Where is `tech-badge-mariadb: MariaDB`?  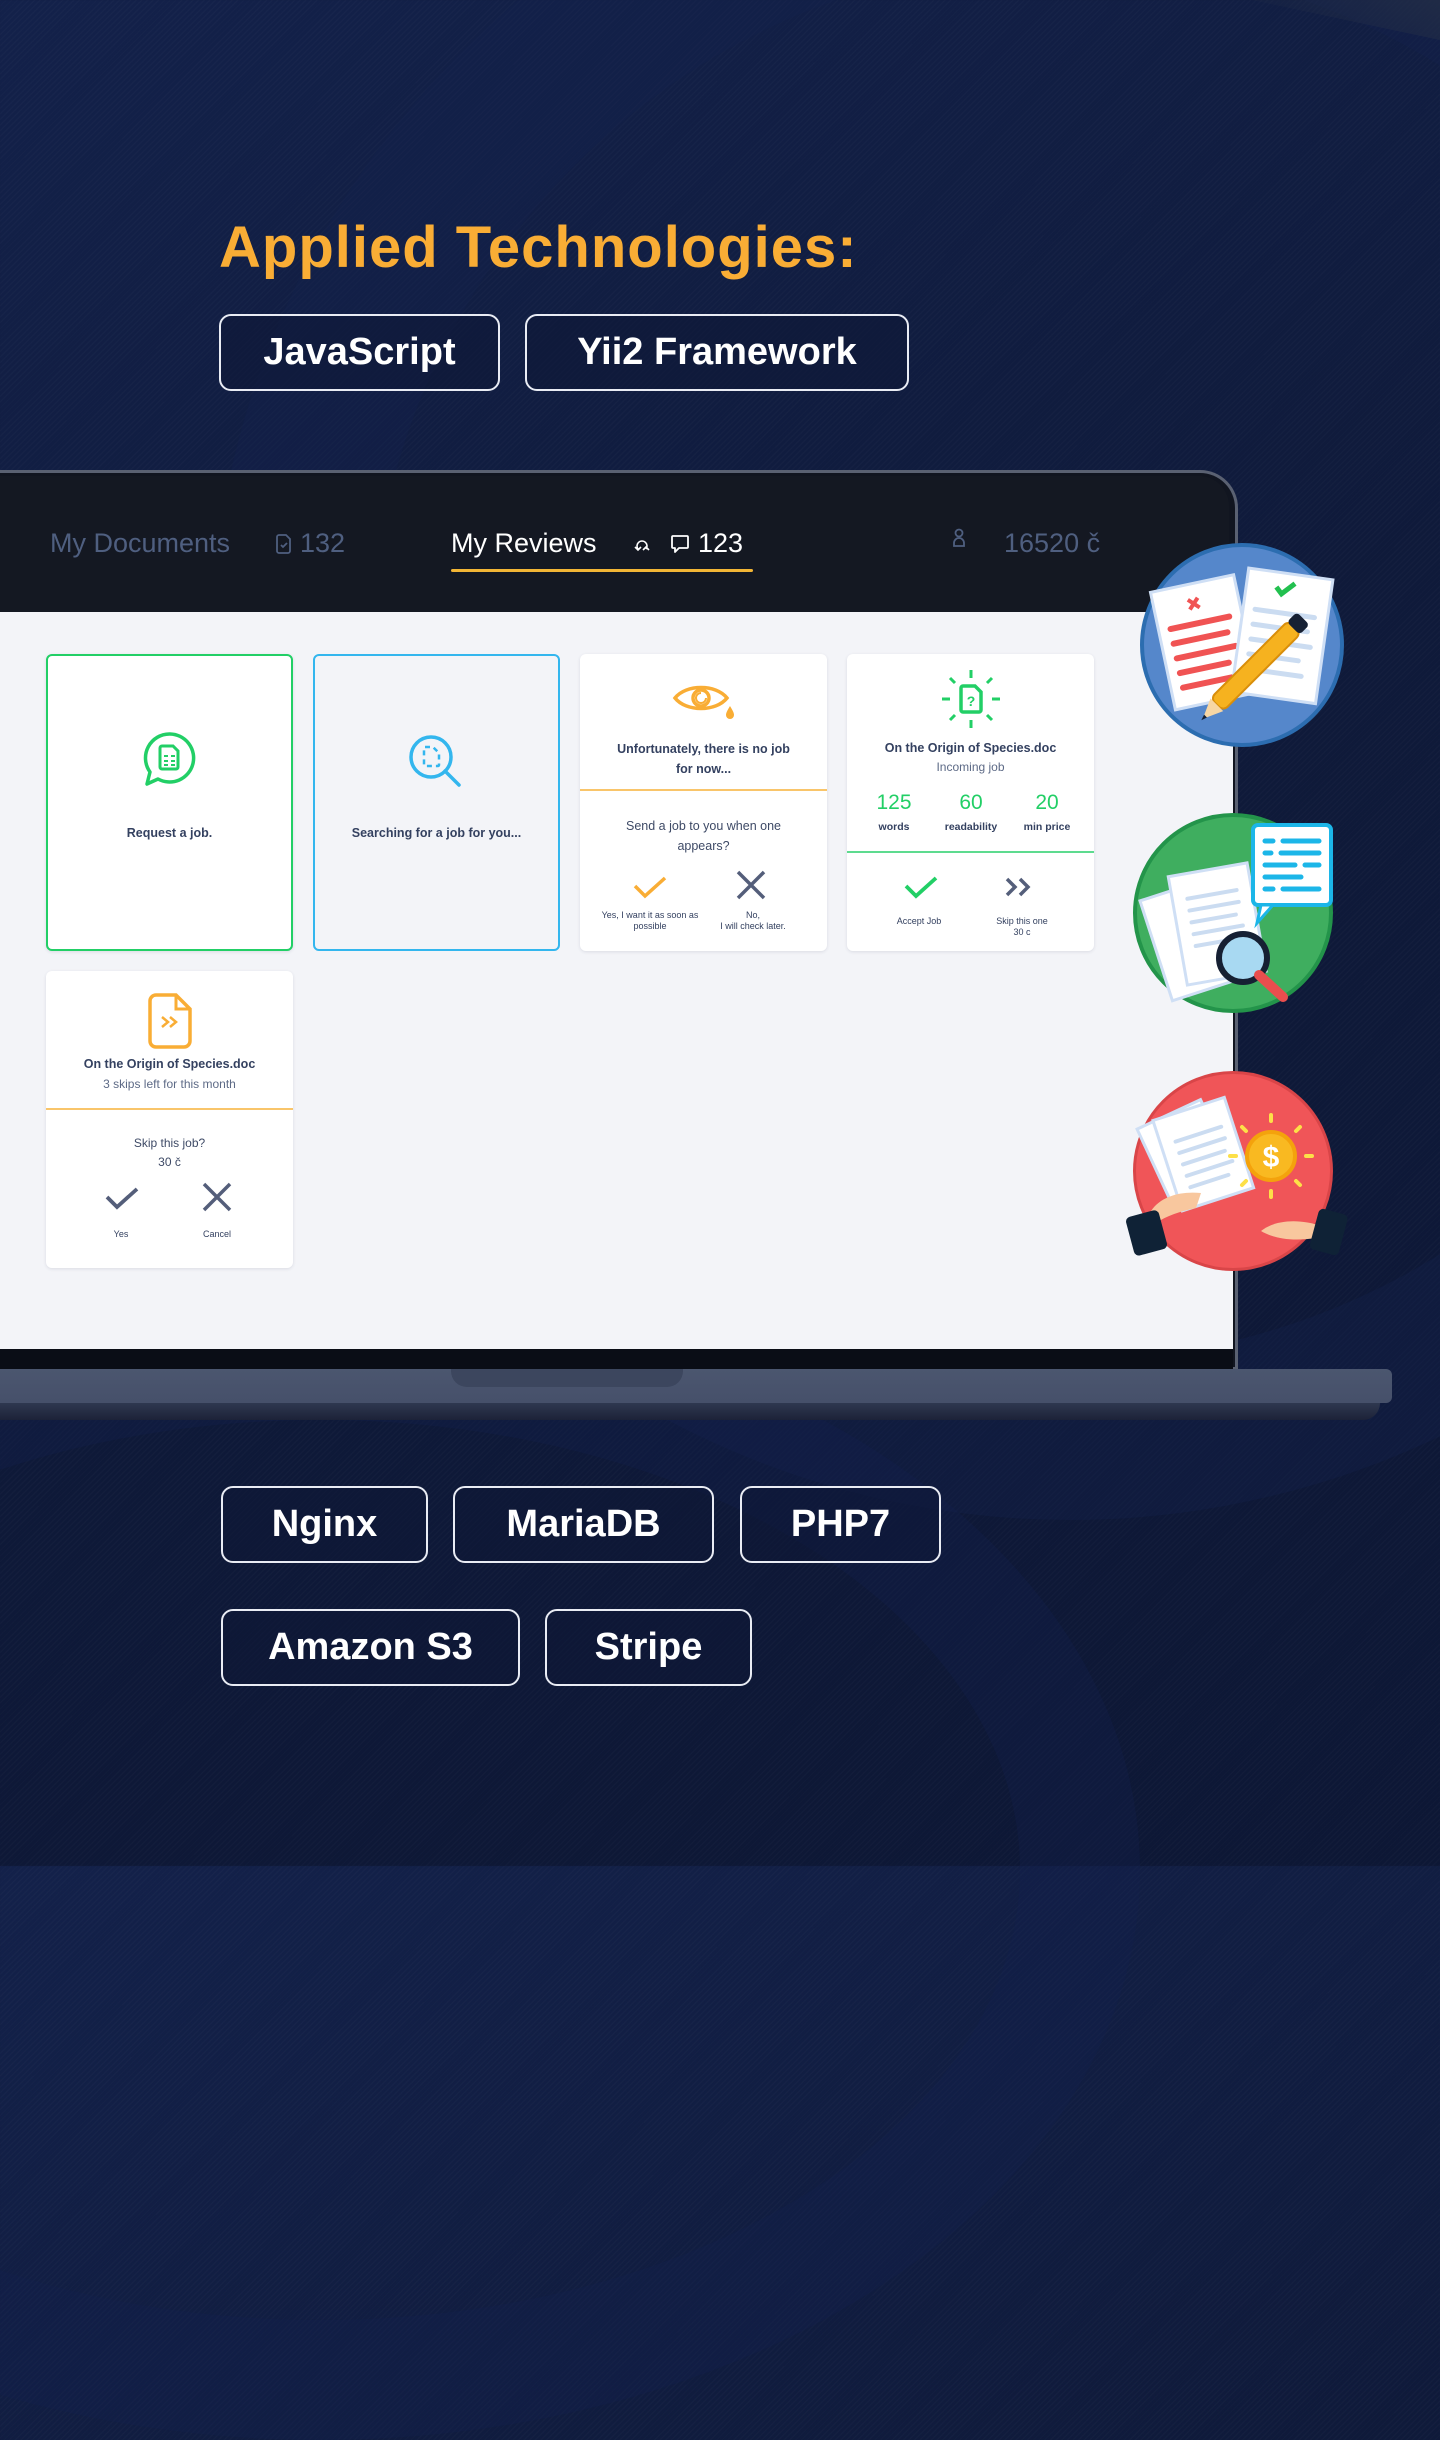
tech-badge-mariadb: MariaDB is located at coordinates (583, 1524).